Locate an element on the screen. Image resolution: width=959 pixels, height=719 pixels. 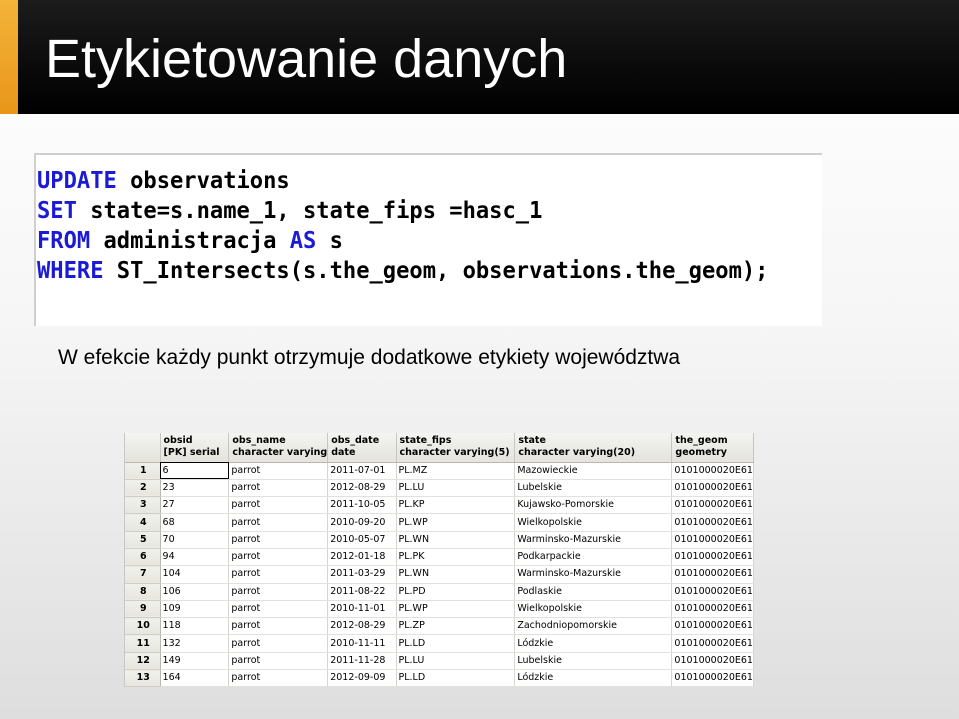
cell-obsid: 23 is located at coordinates (195, 488).